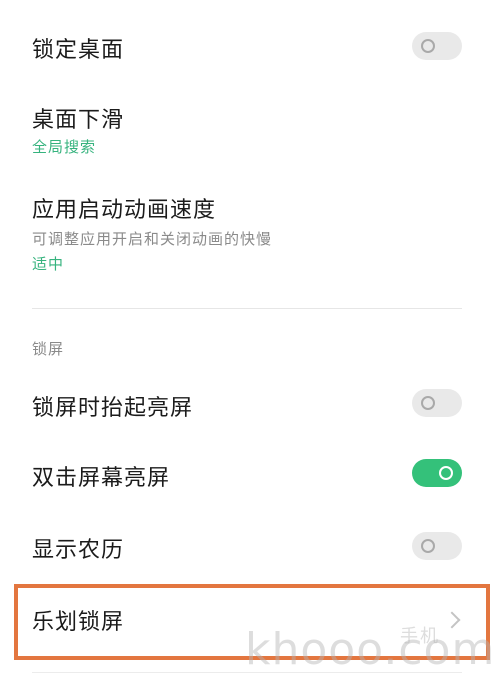  Describe the element at coordinates (113, 408) in the screenshot. I see `setting-title: 锁屏时抬起亮屏` at that location.